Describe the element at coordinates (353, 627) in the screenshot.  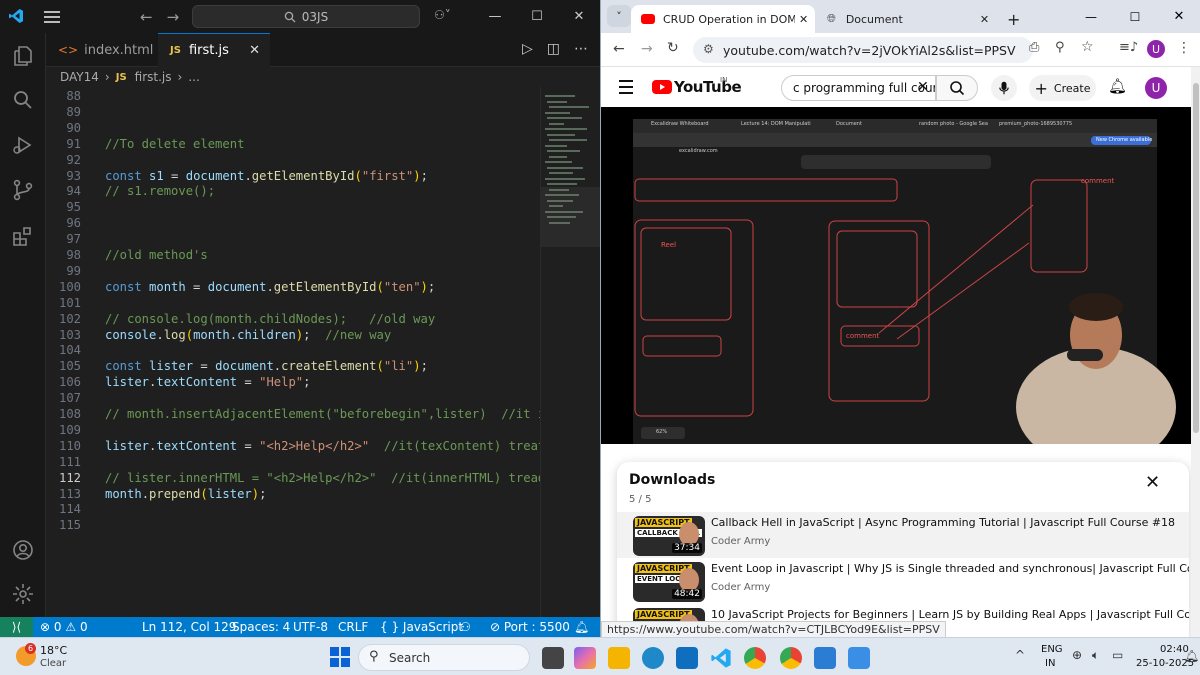
I see `line-ending: CRLF` at that location.